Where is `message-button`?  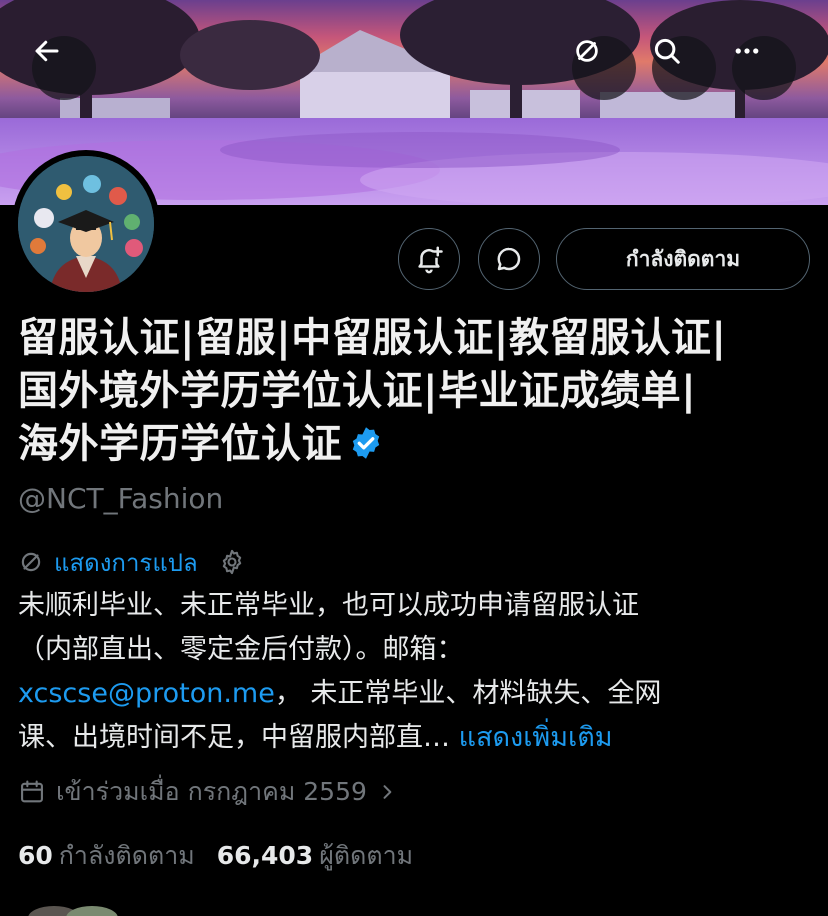 message-button is located at coordinates (509, 259).